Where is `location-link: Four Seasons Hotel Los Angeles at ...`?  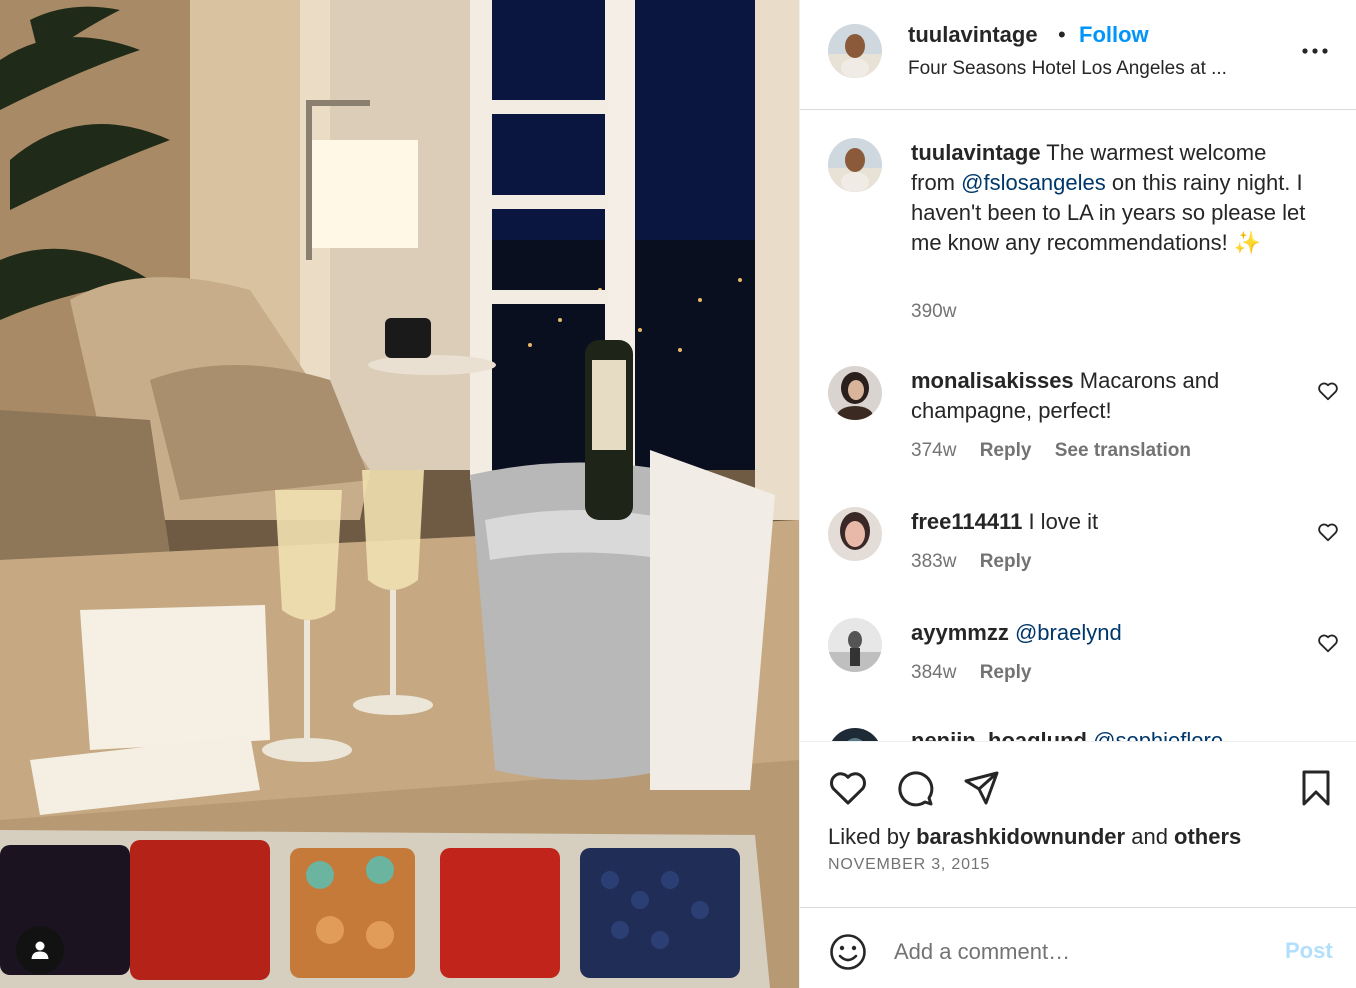
location-link: Four Seasons Hotel Los Angeles at ... is located at coordinates (1067, 69).